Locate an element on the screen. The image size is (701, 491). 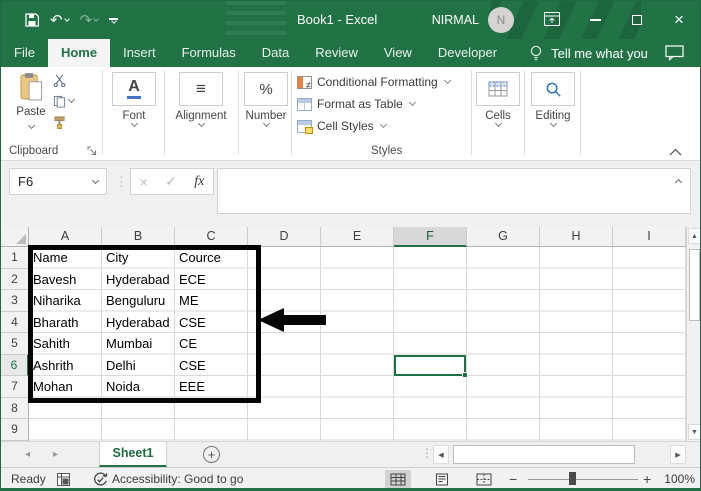
editing-group-chevron is located at coordinates (553, 123).